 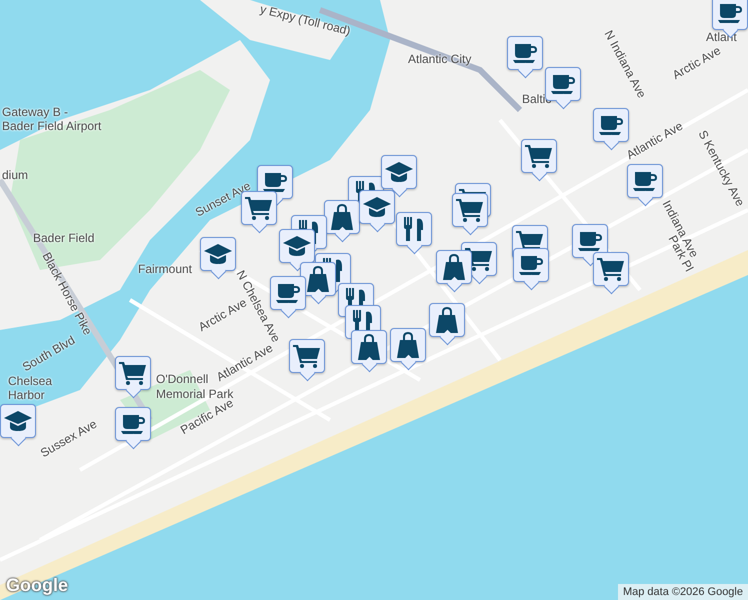 I want to click on map-label: Atlantic City, so click(x=440, y=59).